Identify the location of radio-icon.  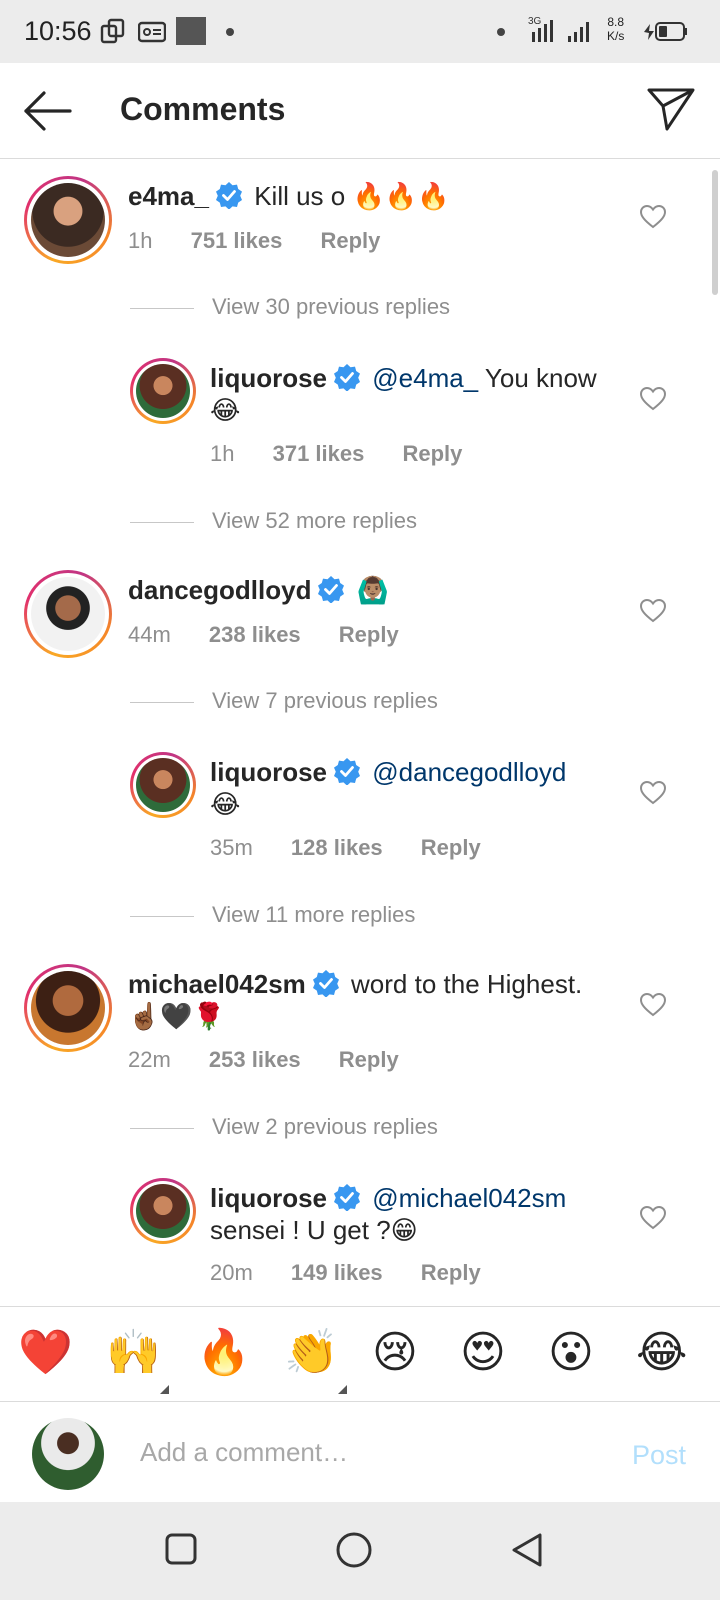
(152, 32).